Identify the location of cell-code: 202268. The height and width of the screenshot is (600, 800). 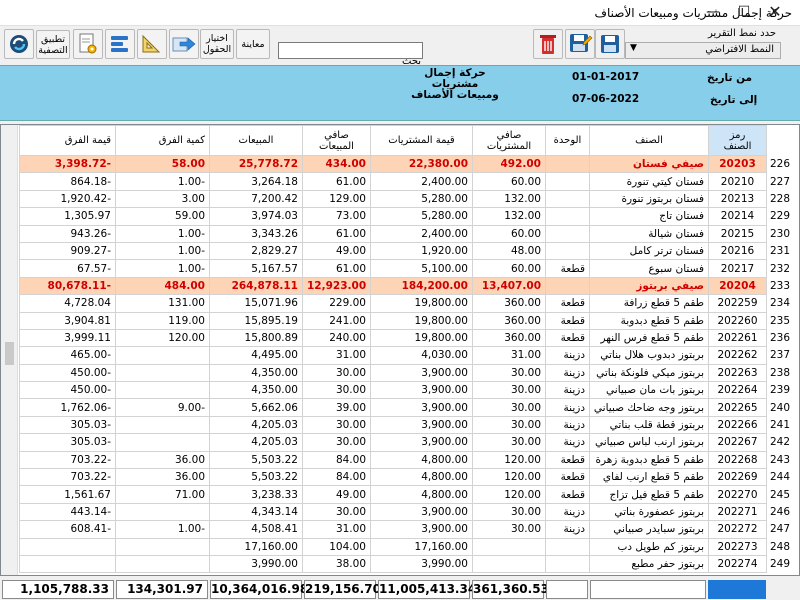
(737, 460).